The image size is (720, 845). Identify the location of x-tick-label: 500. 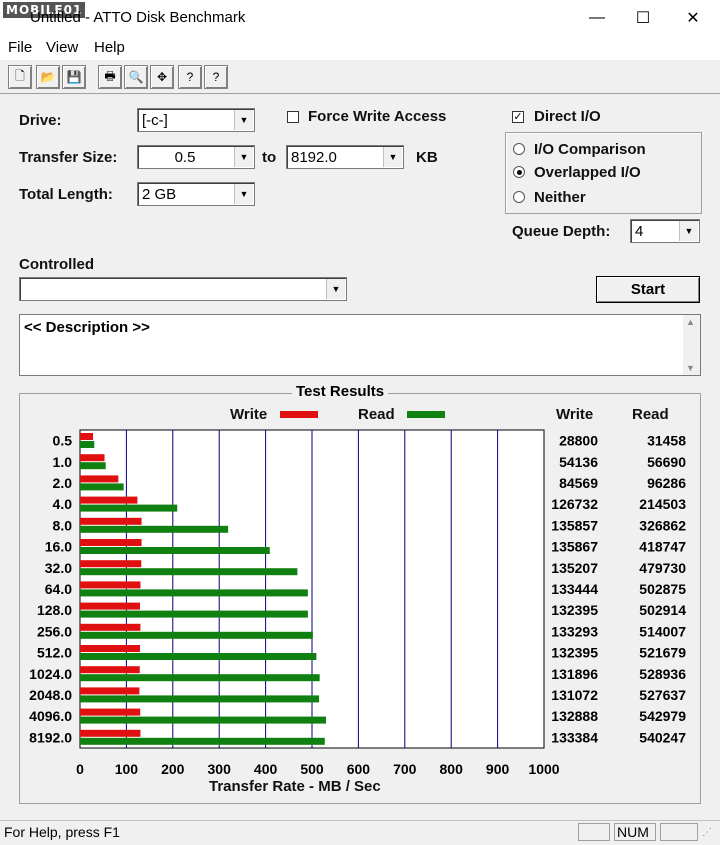
(312, 769).